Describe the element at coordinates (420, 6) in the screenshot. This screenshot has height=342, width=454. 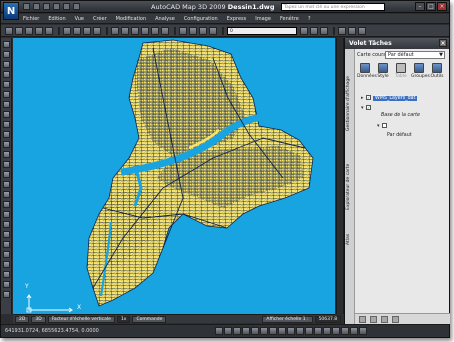
I see `minimize-button: –` at that location.